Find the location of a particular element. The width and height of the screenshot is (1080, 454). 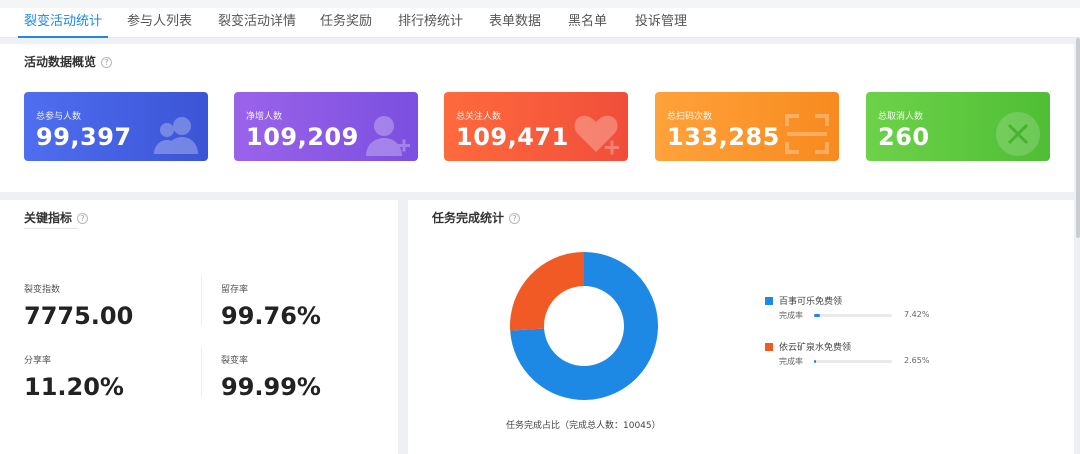

card-value: 109,209 is located at coordinates (302, 137).